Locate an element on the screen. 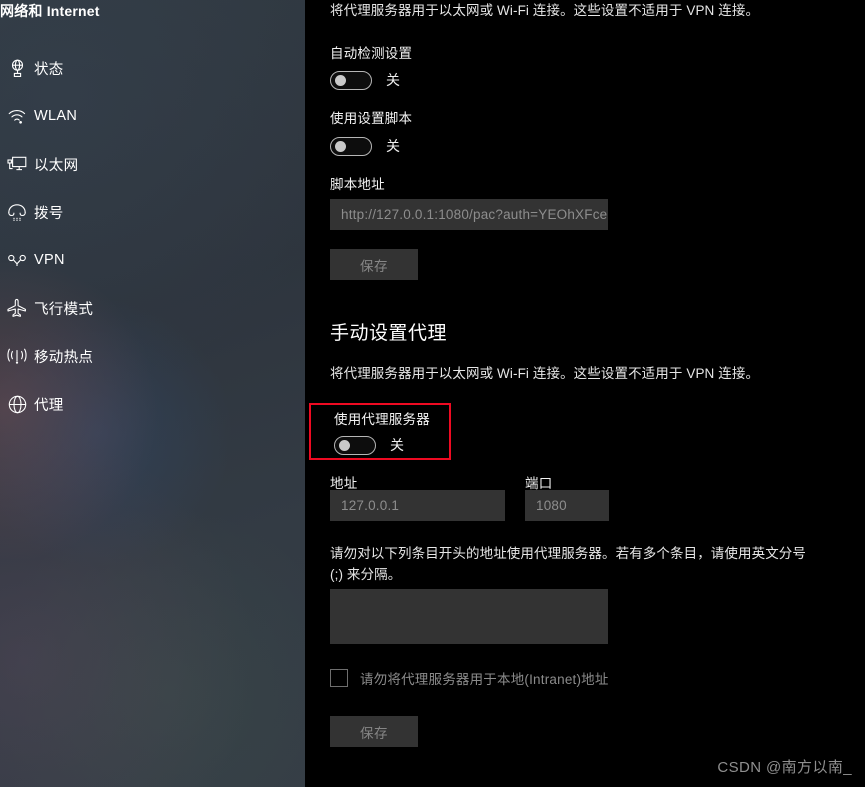 Image resolution: width=865 pixels, height=787 pixels. bypass-local-addresses-label: 请勿将代理服务器用于本地(Intranet)地址 is located at coordinates (484, 679).